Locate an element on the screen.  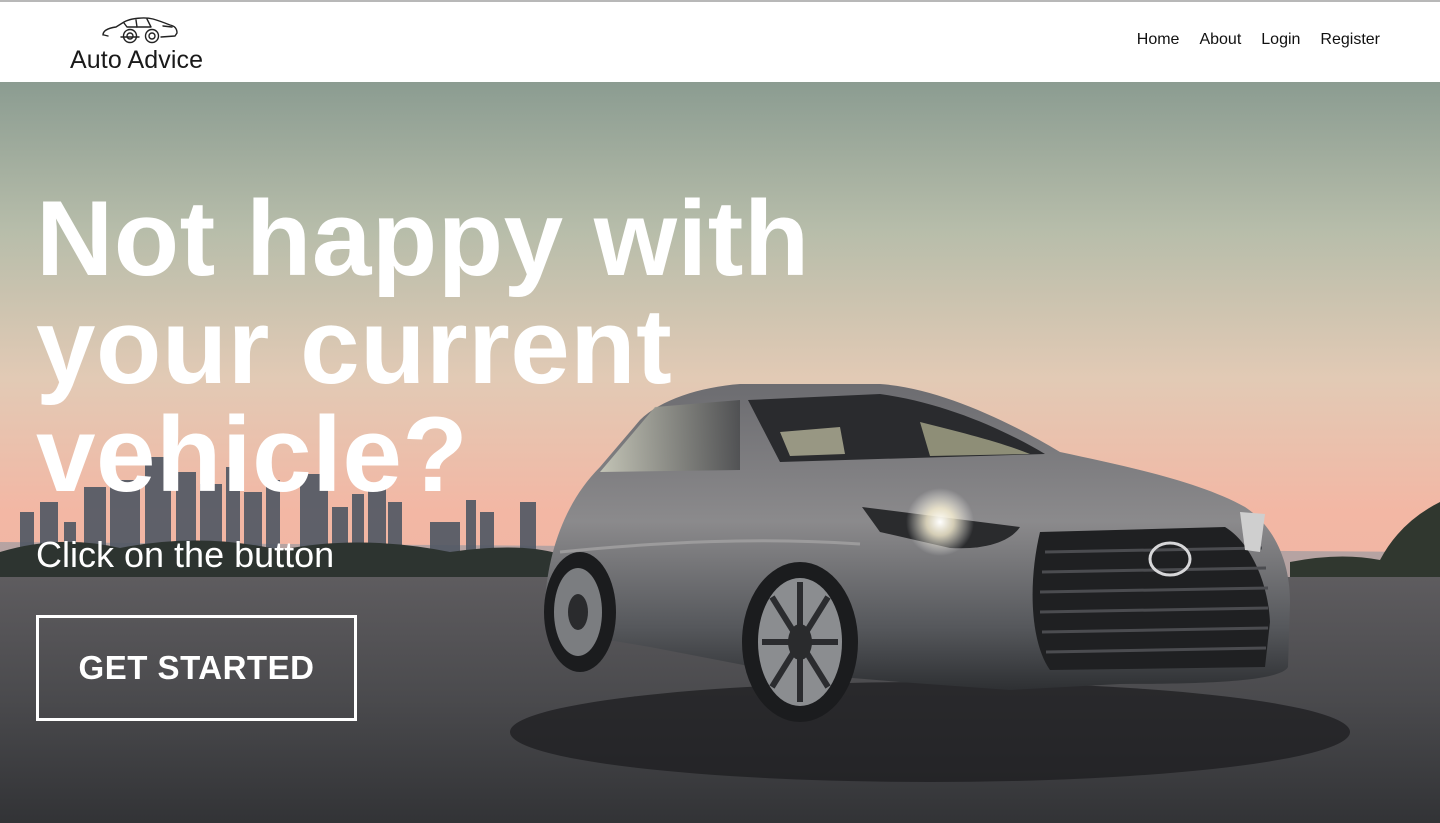
nav-home-link: Home is located at coordinates (1158, 40).